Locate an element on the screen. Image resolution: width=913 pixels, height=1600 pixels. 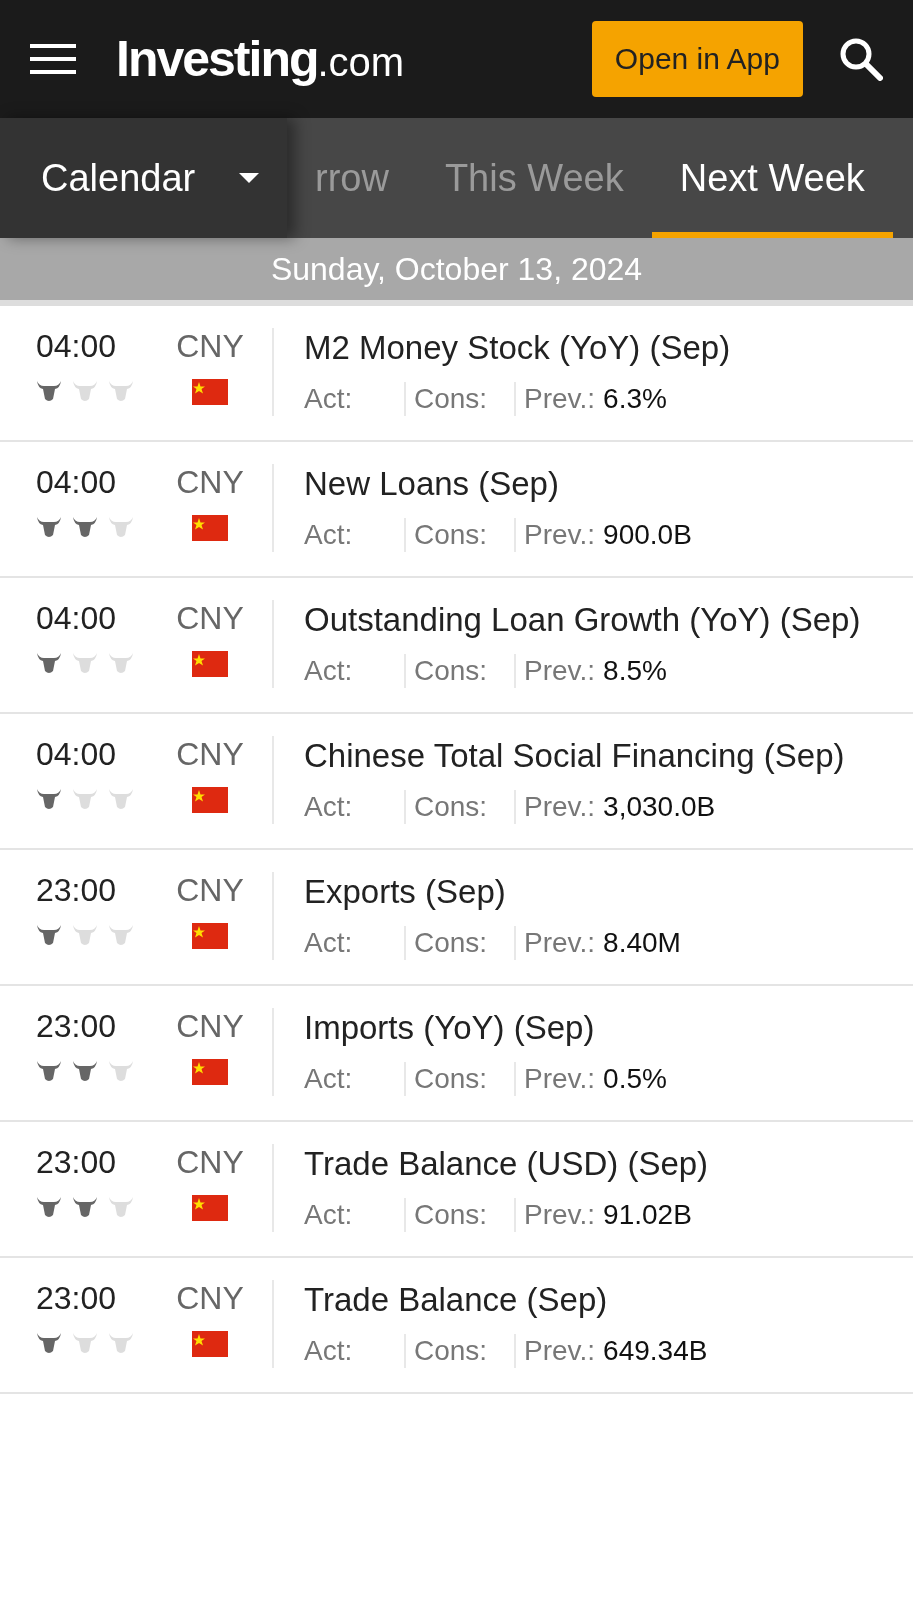
previous-value: 8.5% is located at coordinates (635, 671).